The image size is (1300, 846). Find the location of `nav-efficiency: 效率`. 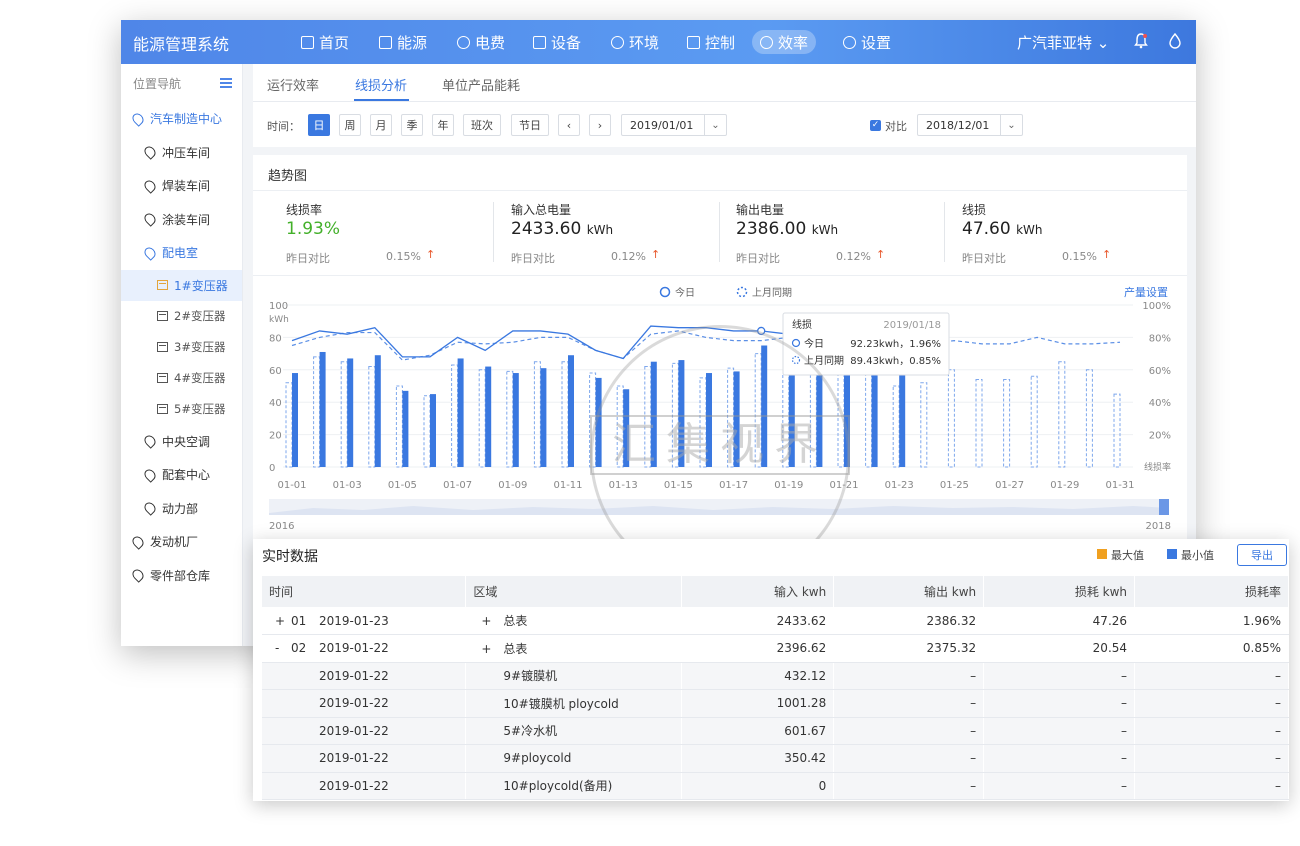

nav-efficiency: 效率 is located at coordinates (784, 42).